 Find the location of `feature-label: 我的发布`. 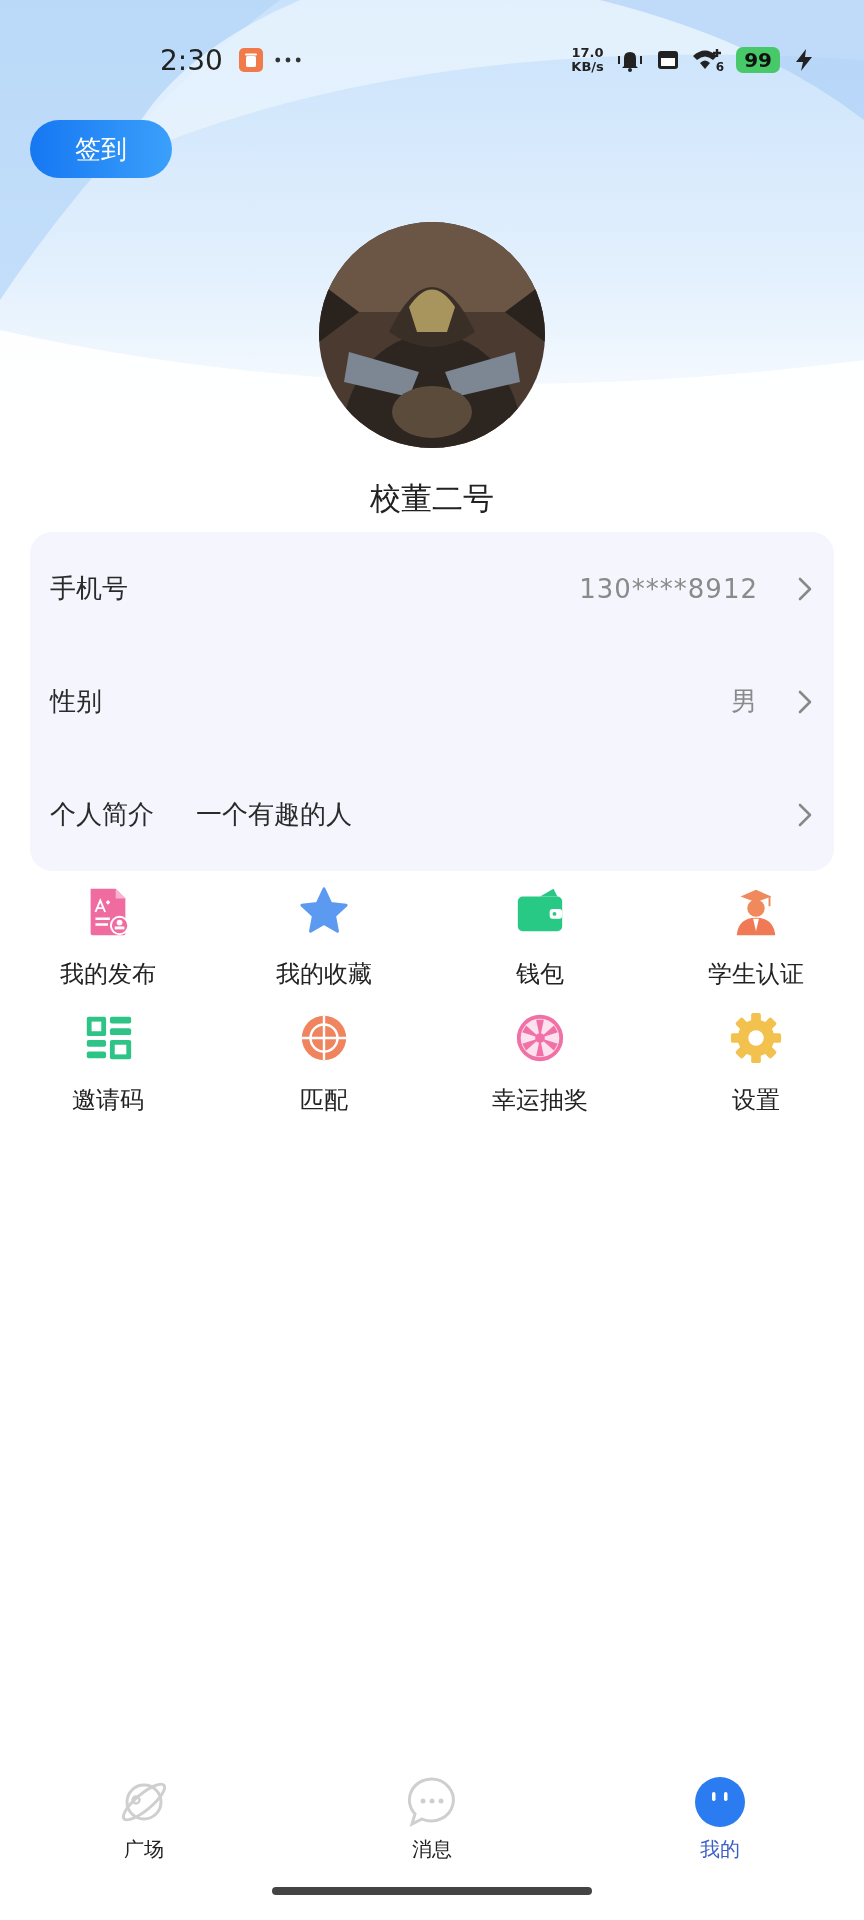

feature-label: 我的发布 is located at coordinates (108, 974).